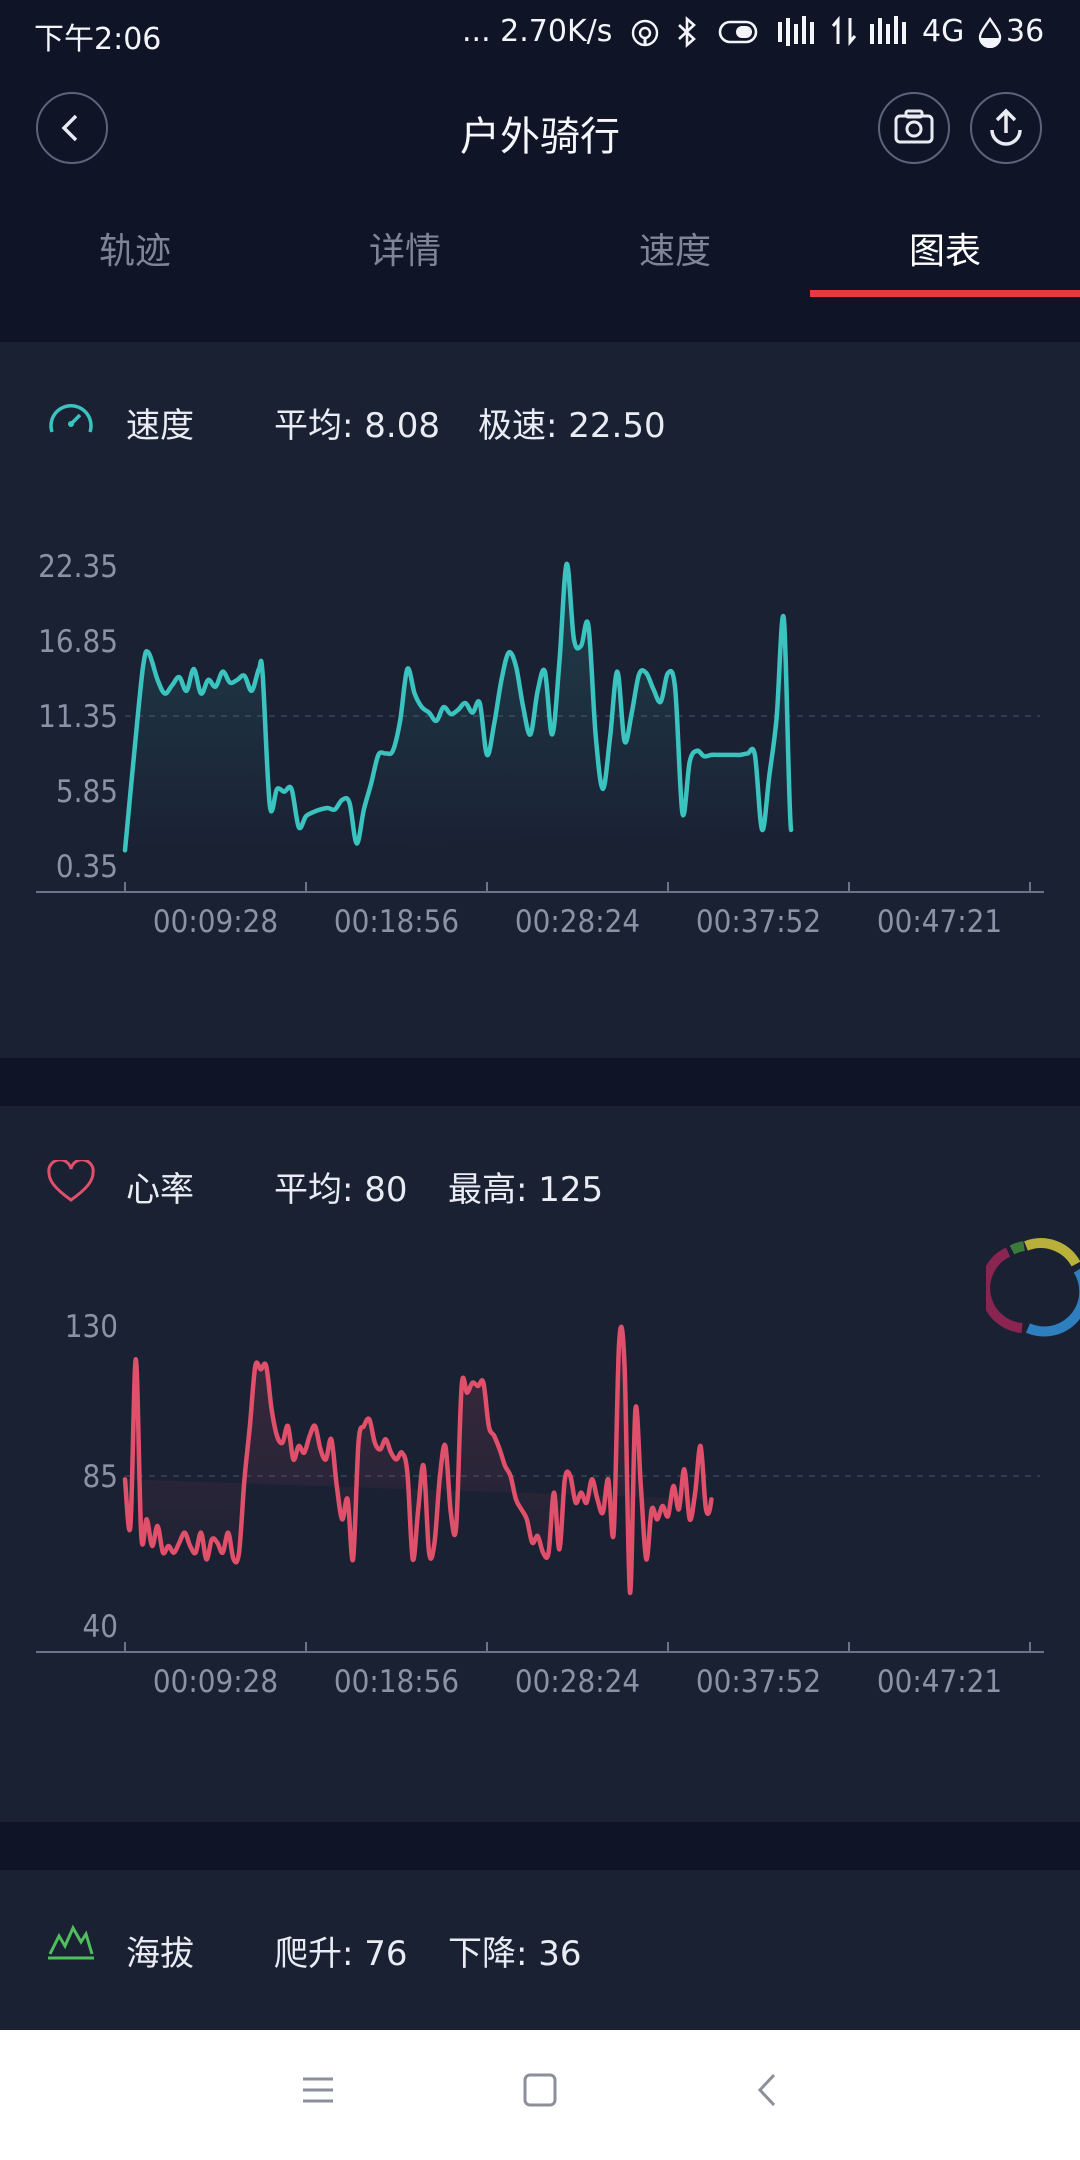 The image size is (1080, 2160). I want to click on speed-avg: 平均: 8.08, so click(357, 426).